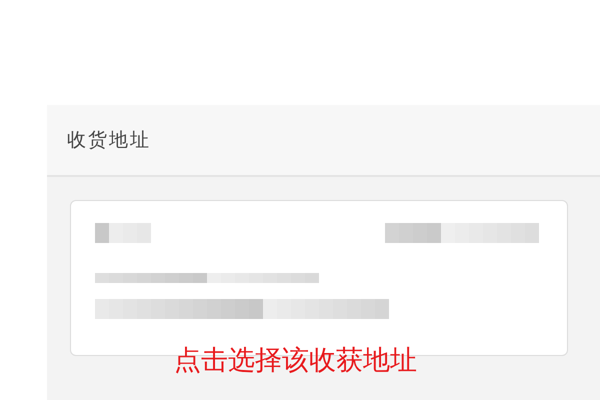  Describe the element at coordinates (295, 361) in the screenshot. I see `annotation-text: 点击选择该收获地址` at that location.